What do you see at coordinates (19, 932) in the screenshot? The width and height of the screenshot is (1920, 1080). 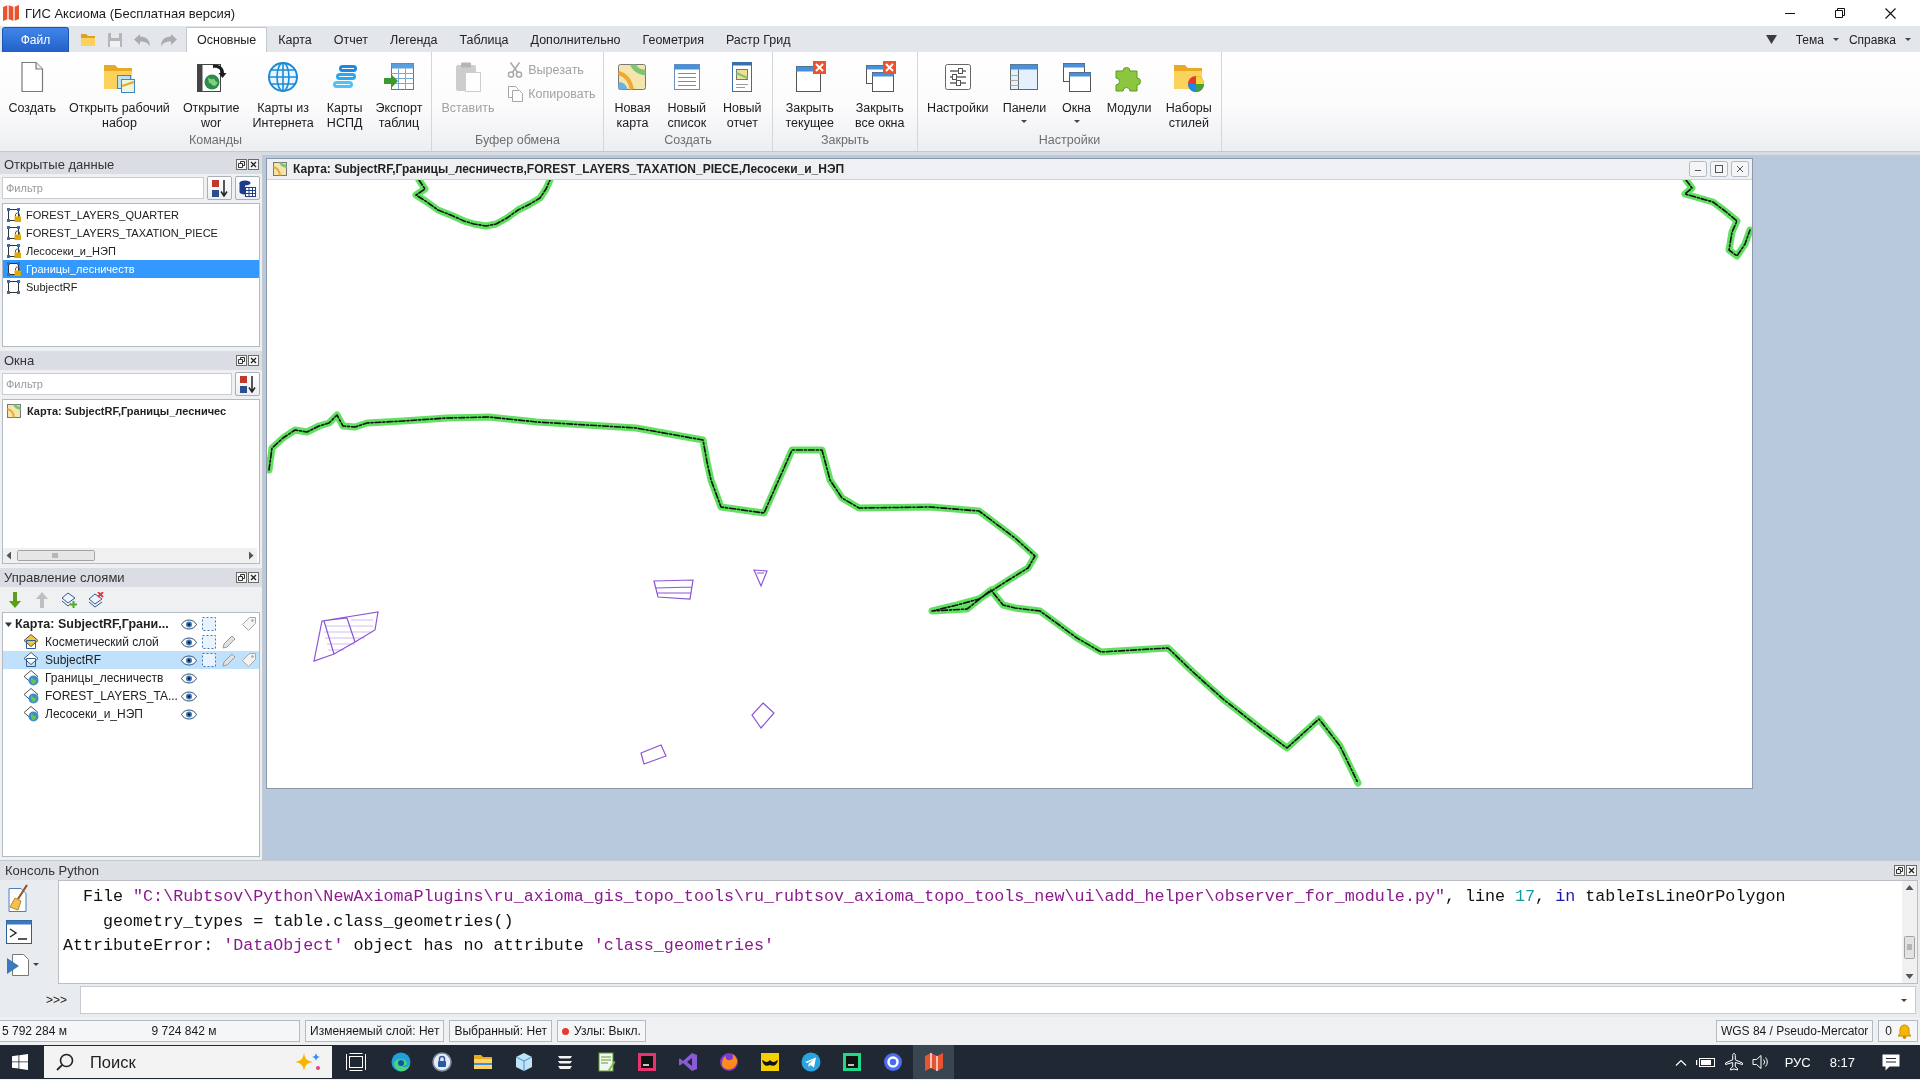 I see `terminal-icon` at bounding box center [19, 932].